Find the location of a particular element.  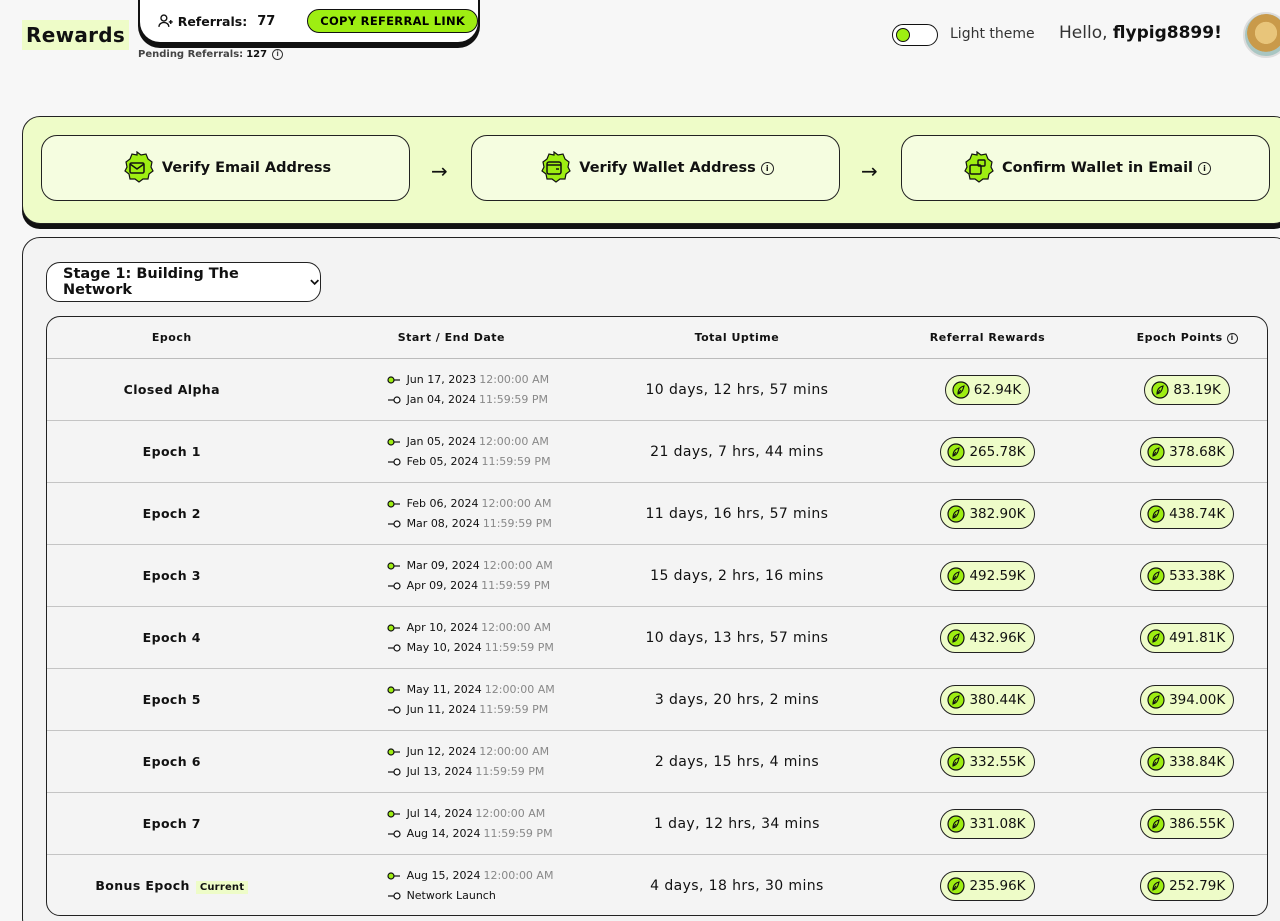

epoch-cell: Epoch 1 is located at coordinates (172, 451).